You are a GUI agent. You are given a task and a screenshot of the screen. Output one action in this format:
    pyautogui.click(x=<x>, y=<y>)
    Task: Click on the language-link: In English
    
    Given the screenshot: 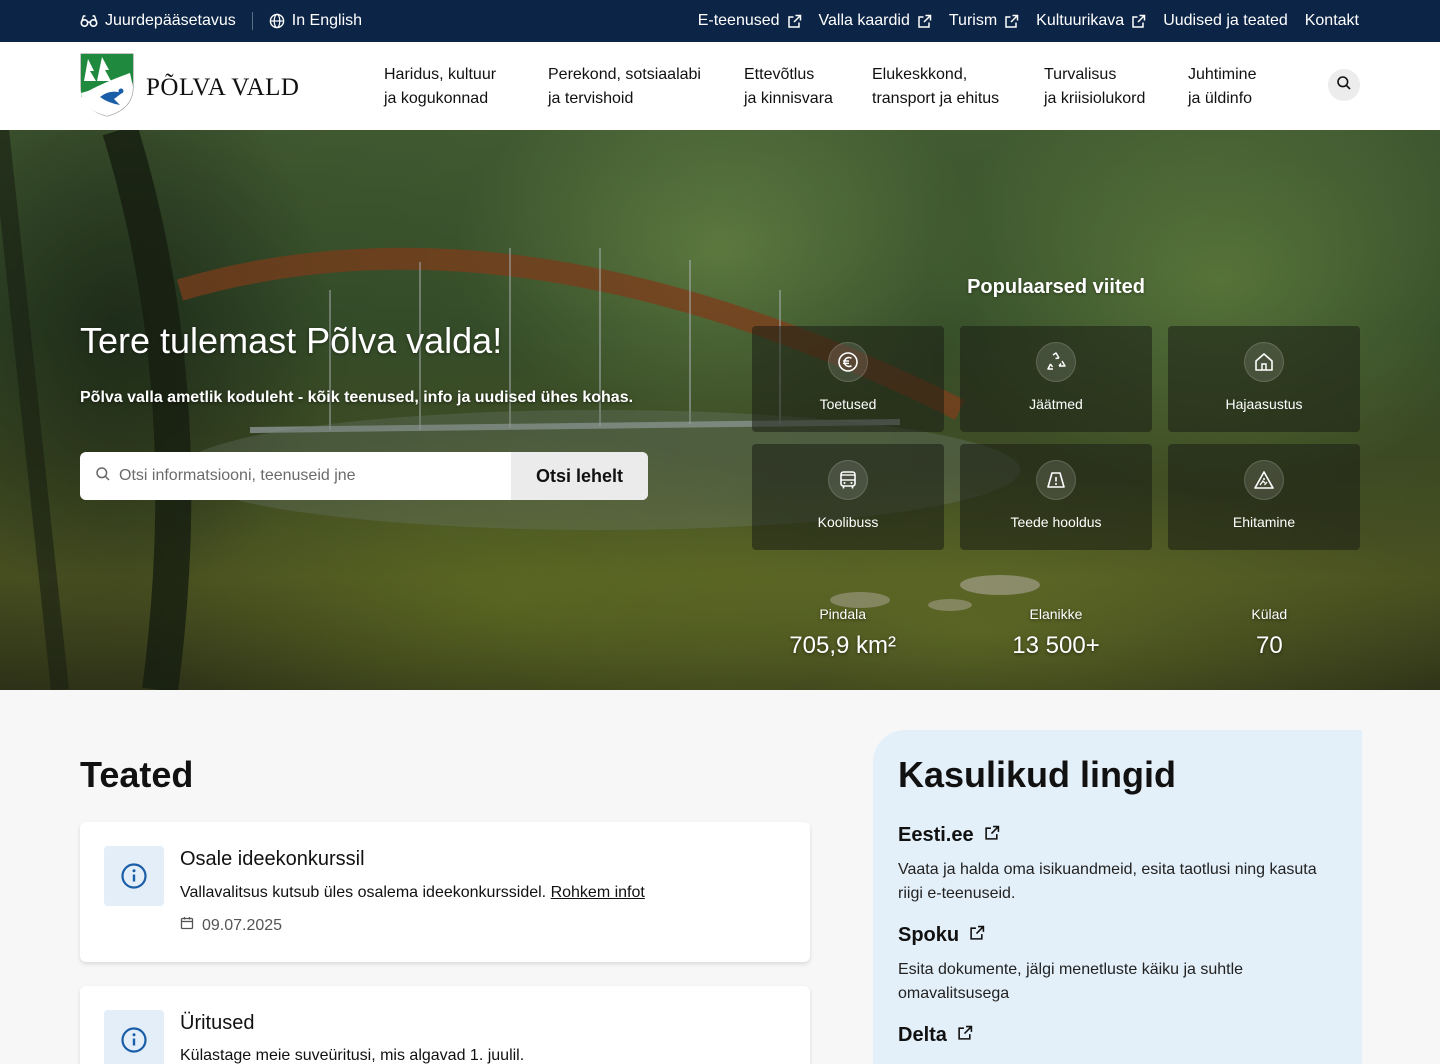 What is the action you would take?
    pyautogui.click(x=315, y=21)
    